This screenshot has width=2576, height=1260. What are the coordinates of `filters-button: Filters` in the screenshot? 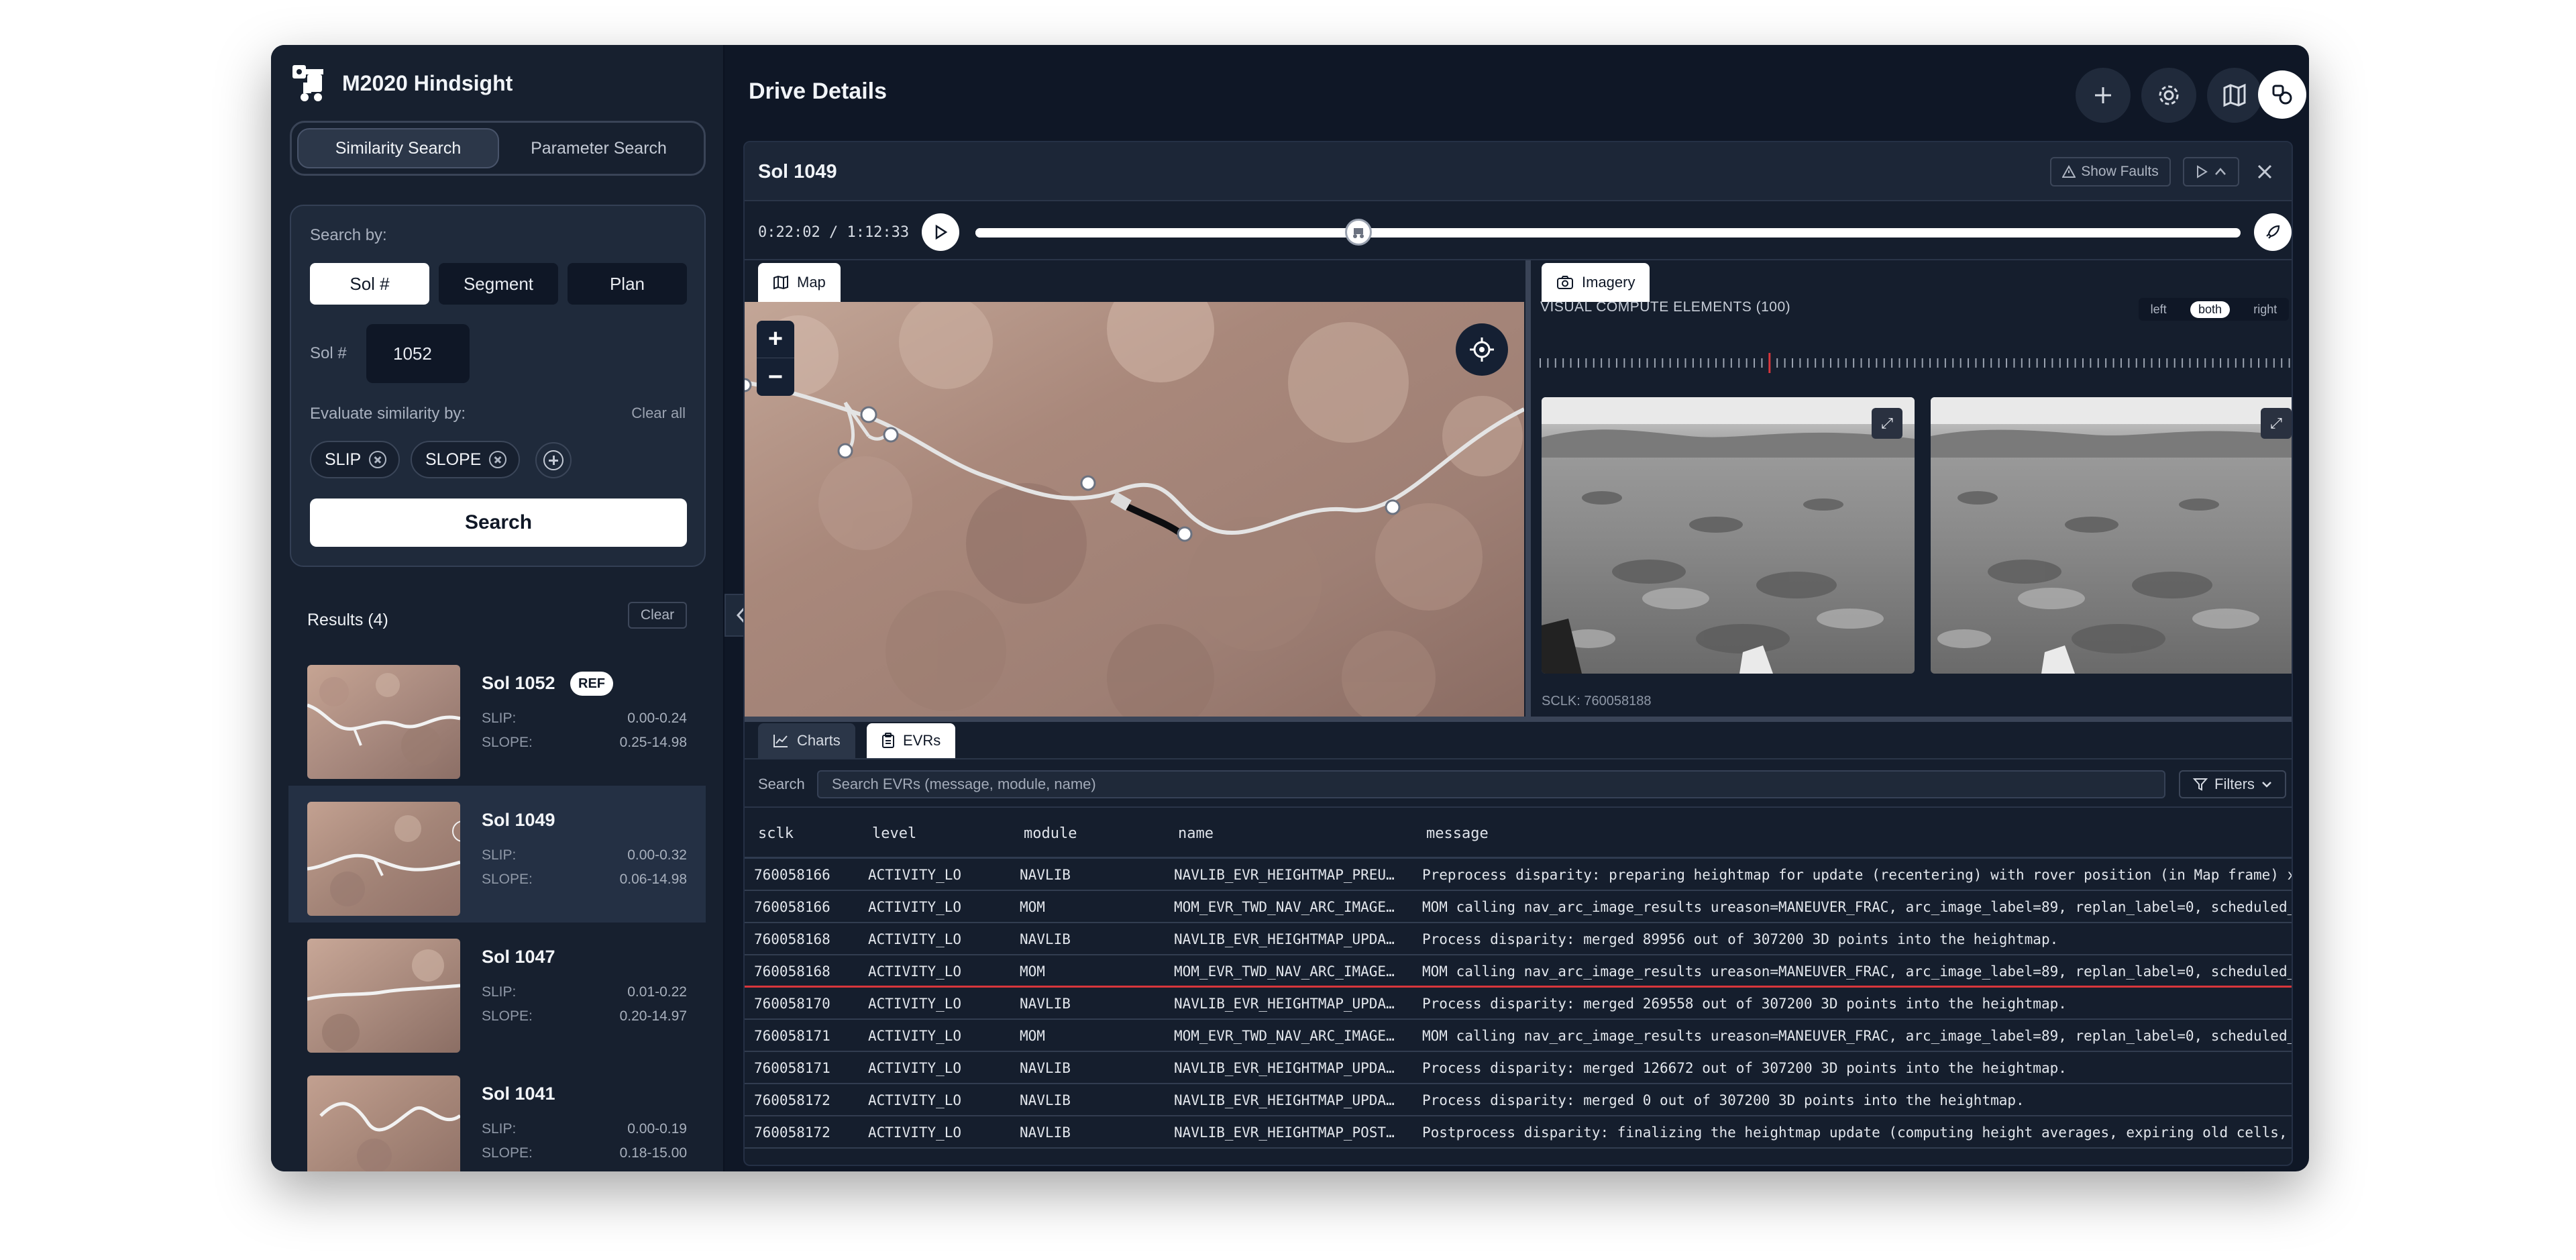 It's located at (2232, 784).